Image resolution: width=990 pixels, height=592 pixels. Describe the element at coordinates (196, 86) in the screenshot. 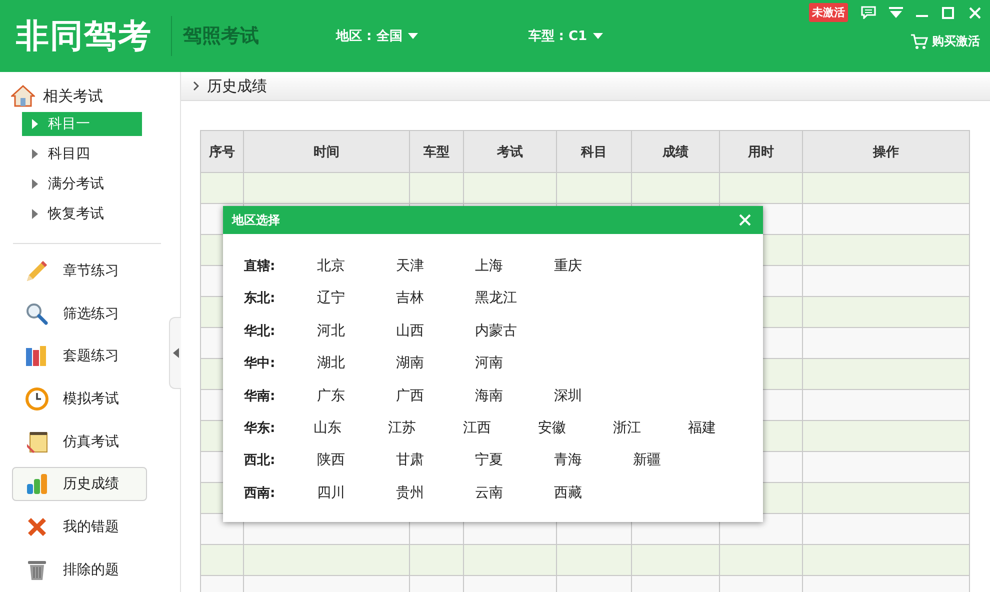

I see `chevron-icon` at that location.